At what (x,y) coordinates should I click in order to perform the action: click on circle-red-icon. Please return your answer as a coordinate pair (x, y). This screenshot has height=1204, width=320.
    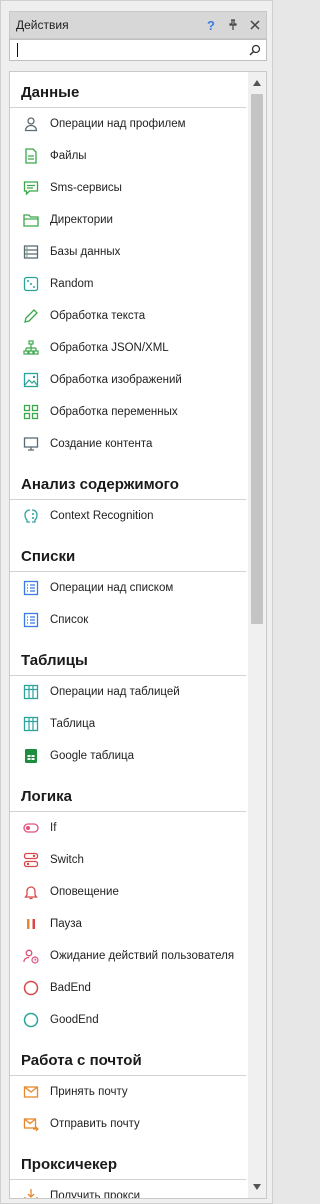
    Looking at the image, I should click on (31, 988).